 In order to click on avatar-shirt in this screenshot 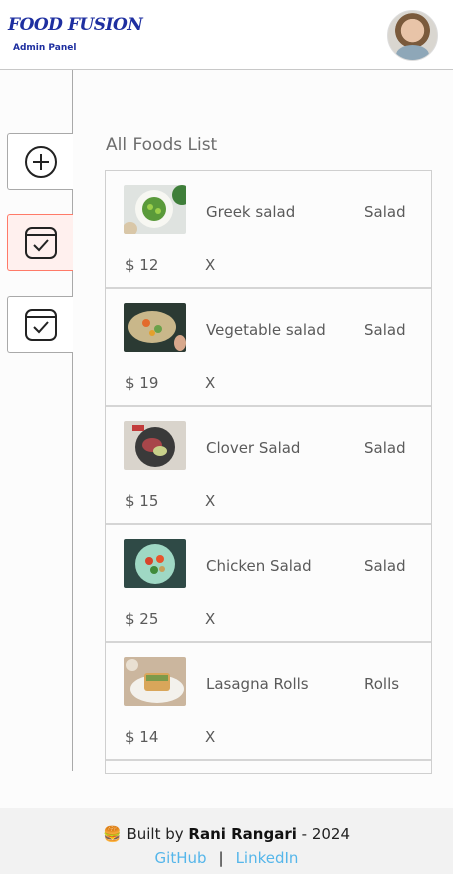, I will do `click(412, 52)`.